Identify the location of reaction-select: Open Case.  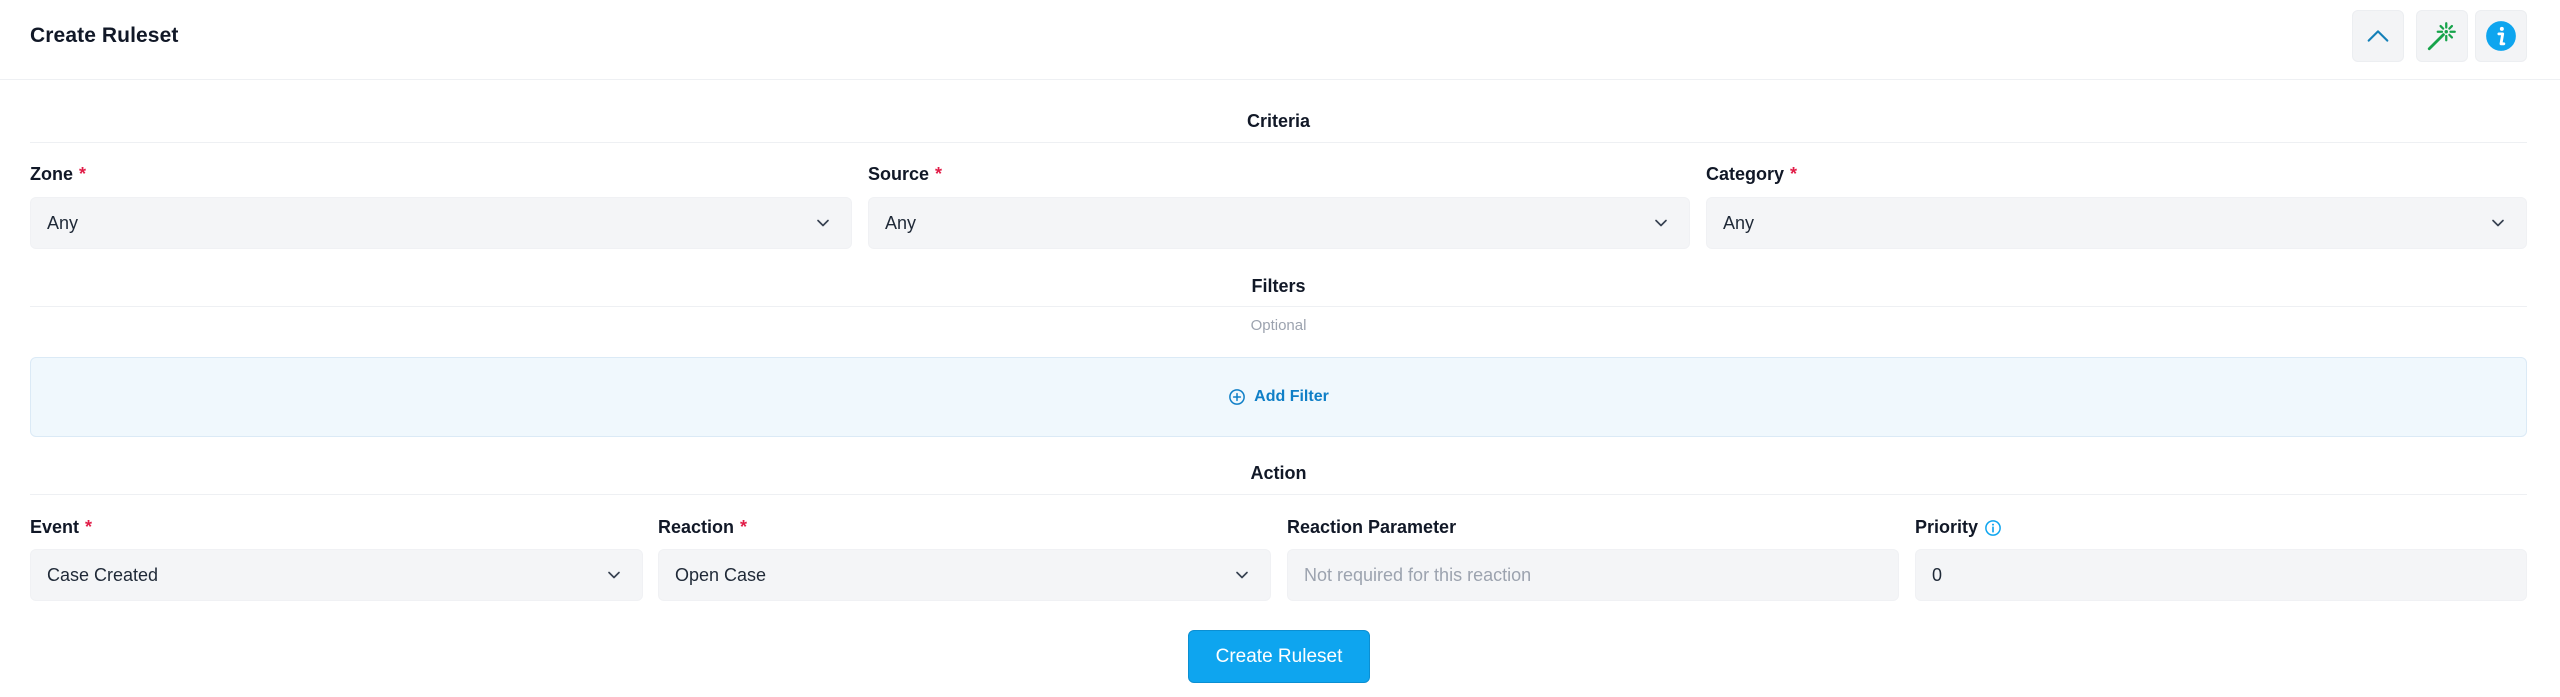
(964, 575).